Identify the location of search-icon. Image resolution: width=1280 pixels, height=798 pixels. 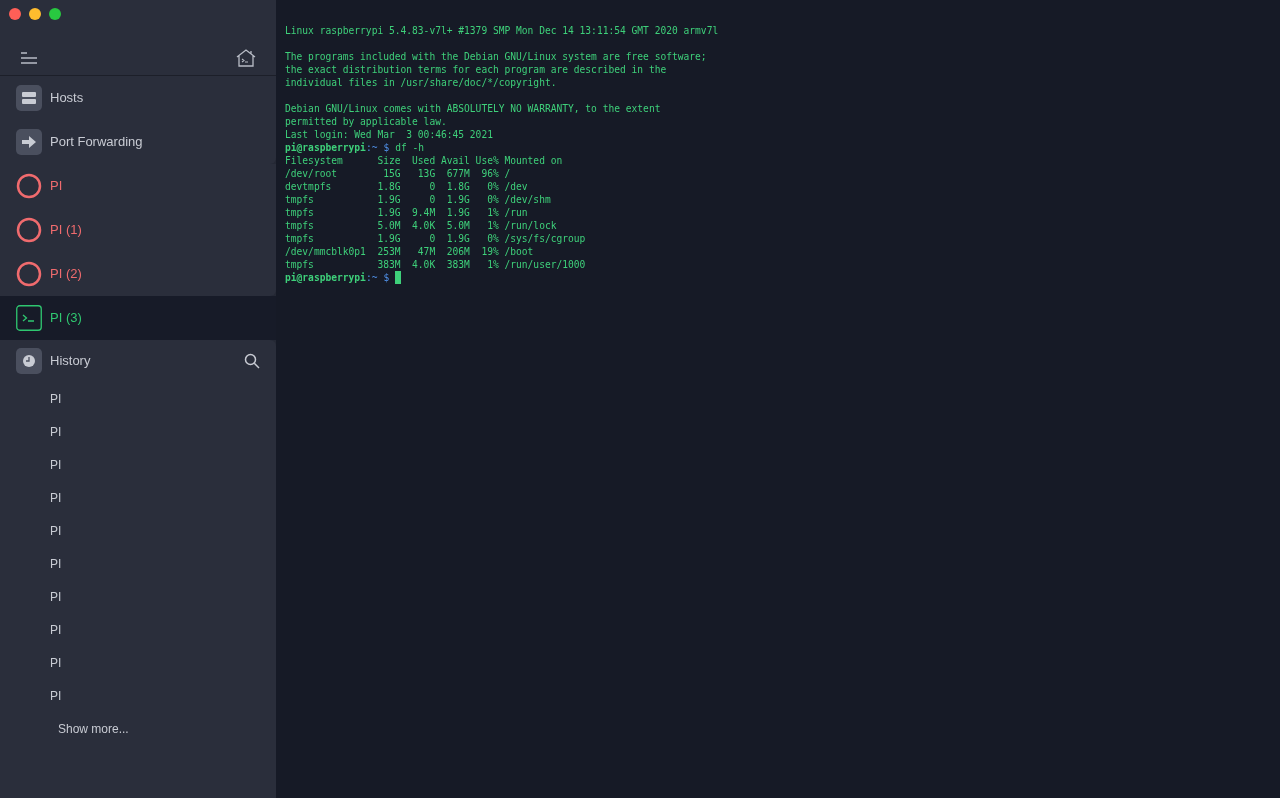
(252, 361).